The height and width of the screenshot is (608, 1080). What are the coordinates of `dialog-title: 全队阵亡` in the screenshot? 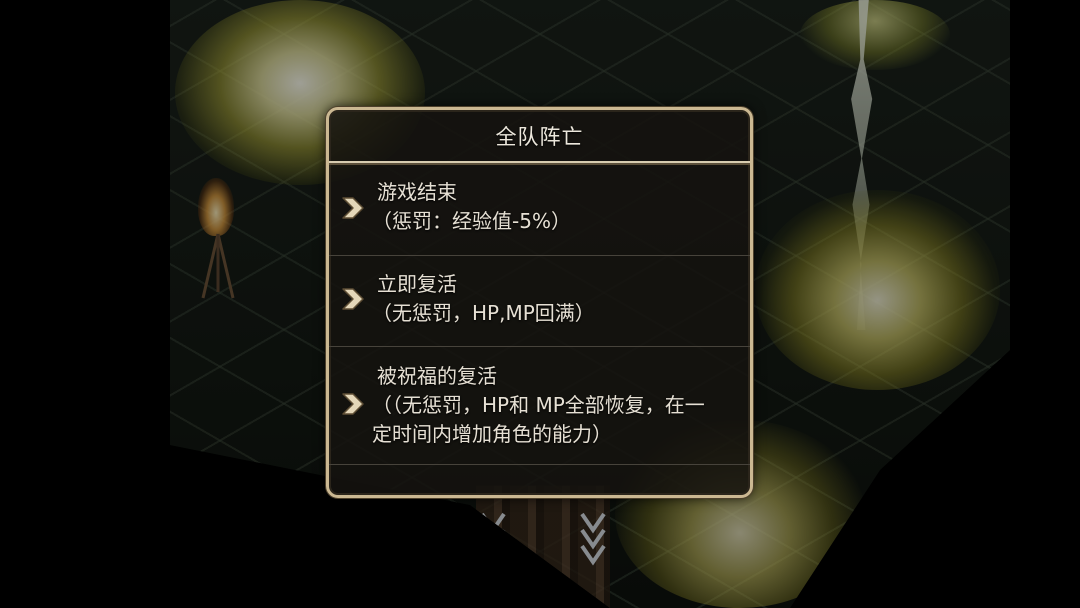 It's located at (539, 137).